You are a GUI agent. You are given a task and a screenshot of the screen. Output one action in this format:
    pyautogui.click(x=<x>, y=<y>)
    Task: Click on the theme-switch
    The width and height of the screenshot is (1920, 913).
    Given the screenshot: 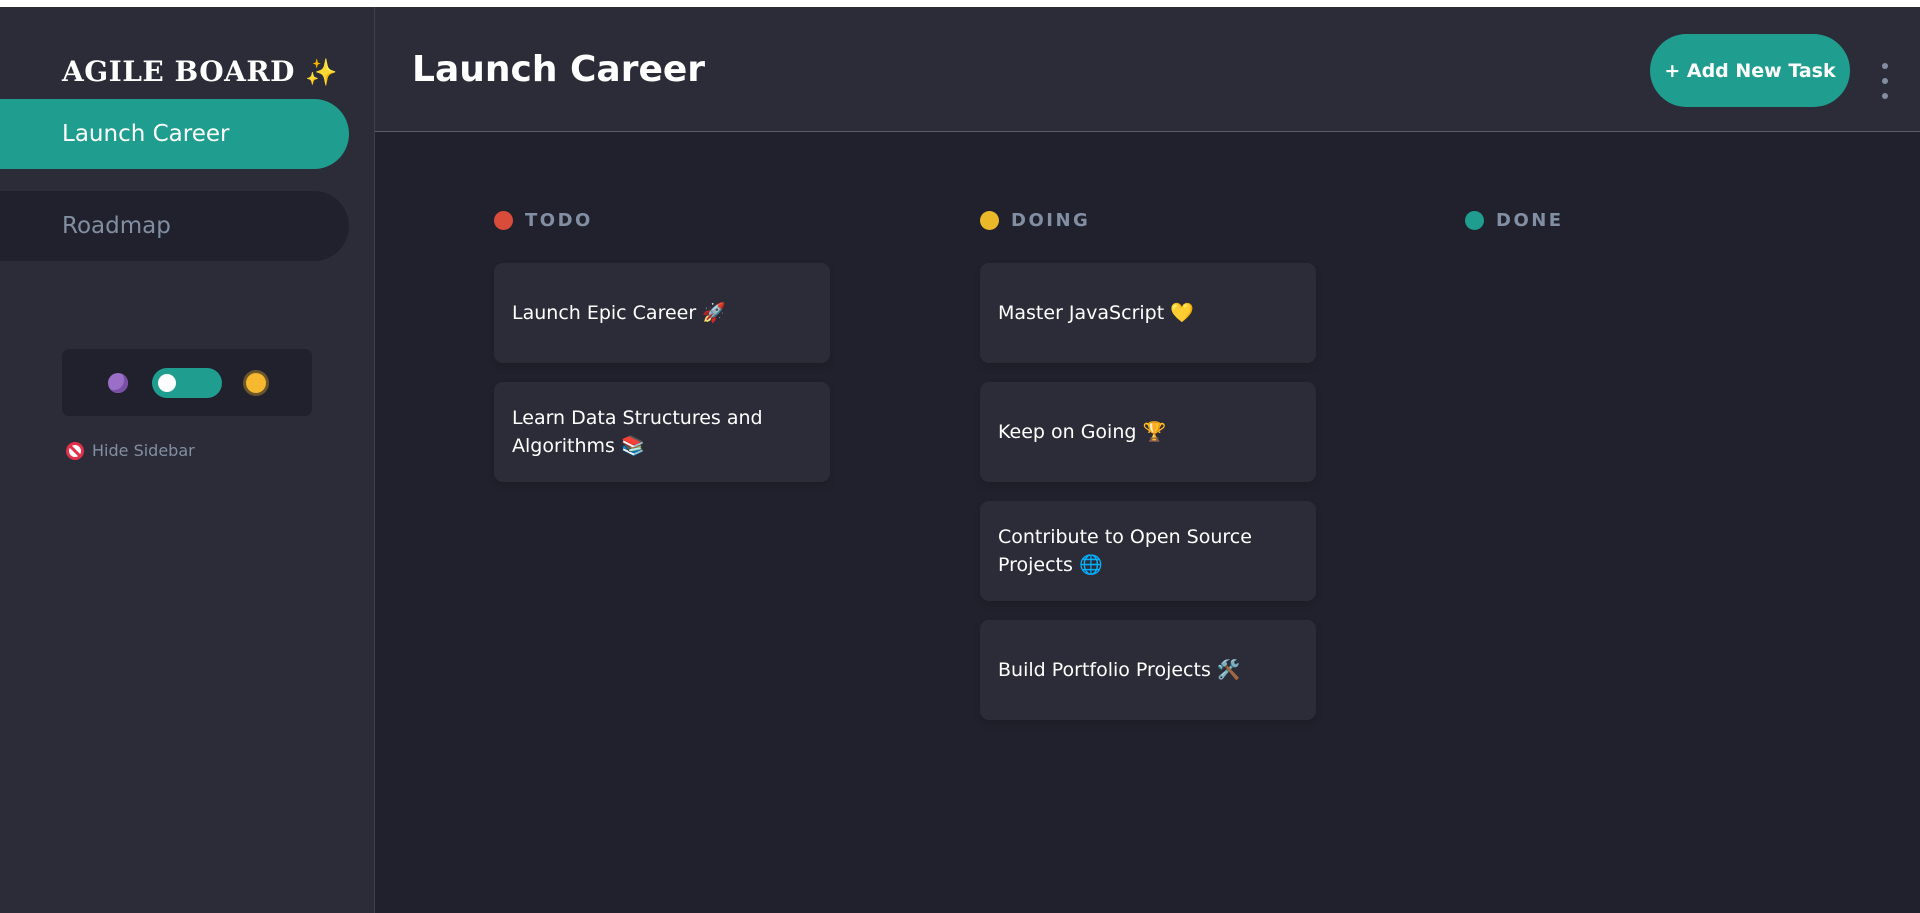 What is the action you would take?
    pyautogui.click(x=187, y=382)
    